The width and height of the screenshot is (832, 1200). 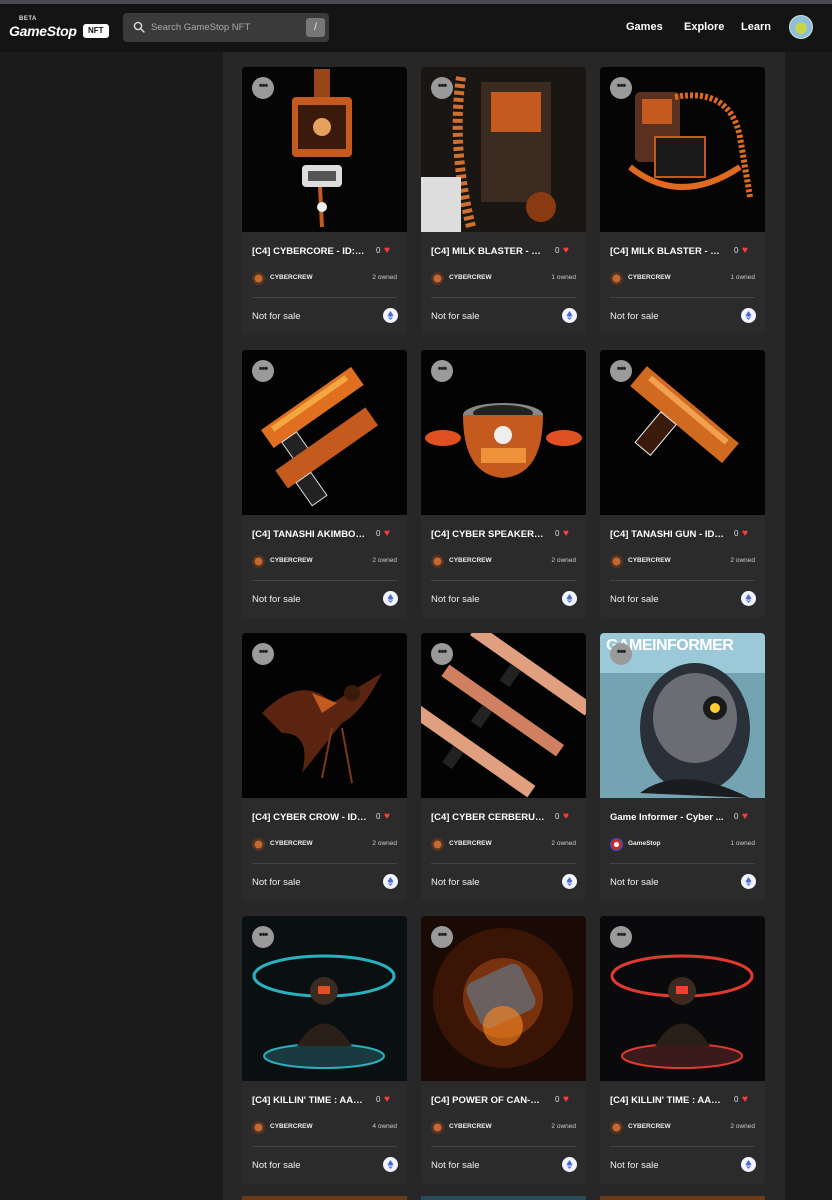 What do you see at coordinates (801, 27) in the screenshot?
I see `user-avatar` at bounding box center [801, 27].